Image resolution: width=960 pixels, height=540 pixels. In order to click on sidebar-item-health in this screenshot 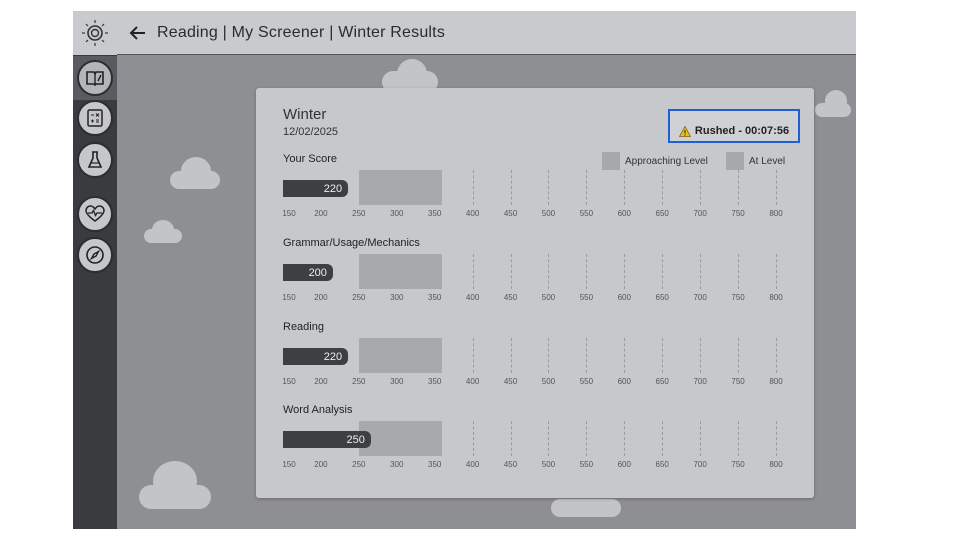, I will do `click(95, 214)`.